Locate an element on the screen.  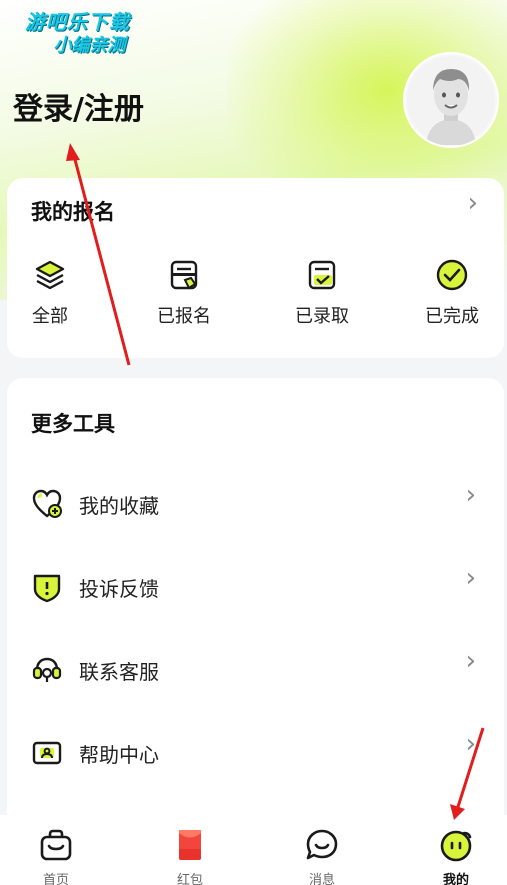
chat-bubble-icon is located at coordinates (322, 844).